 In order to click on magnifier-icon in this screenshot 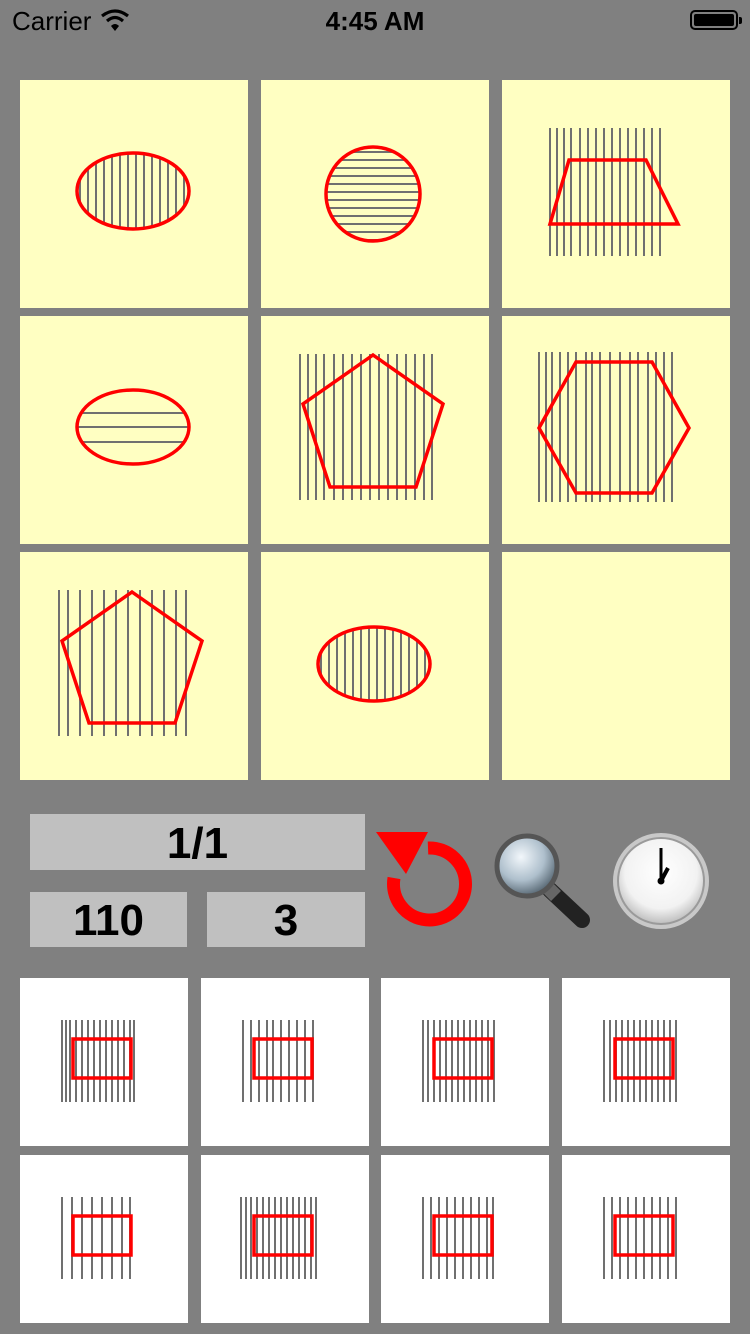, I will do `click(542, 880)`.